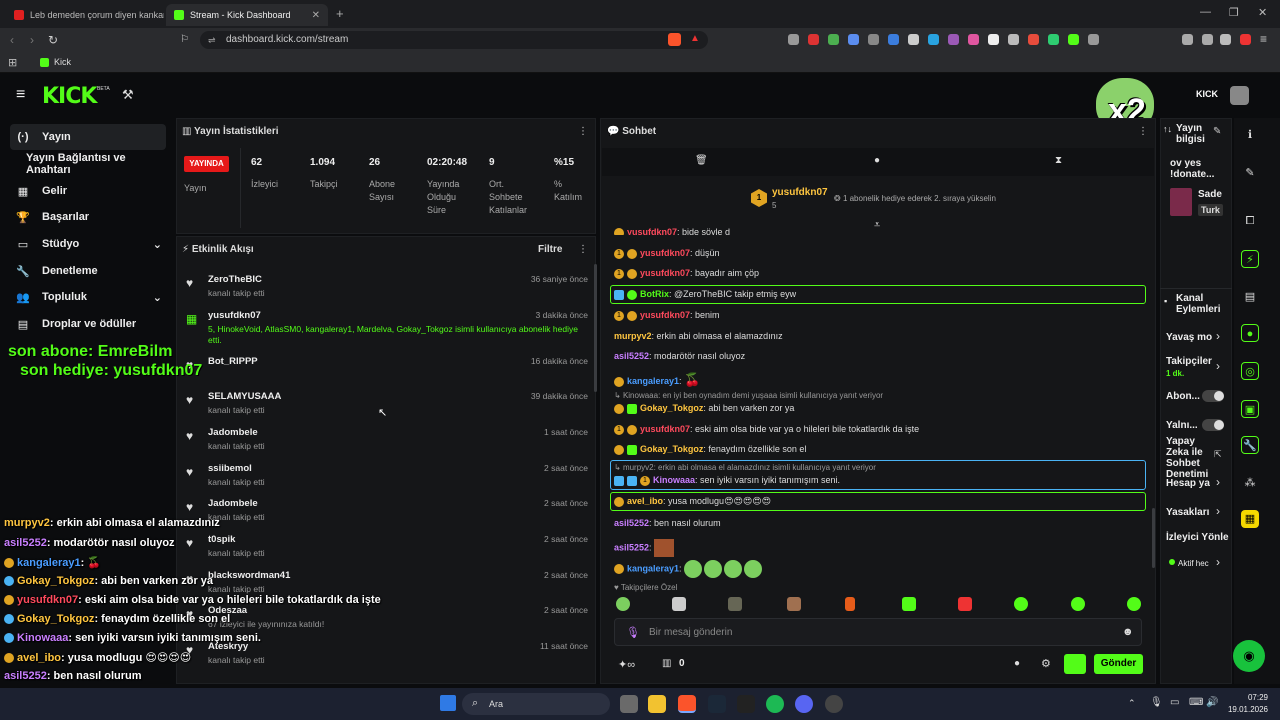 Image resolution: width=1280 pixels, height=720 pixels. I want to click on task-view-icon, so click(629, 704).